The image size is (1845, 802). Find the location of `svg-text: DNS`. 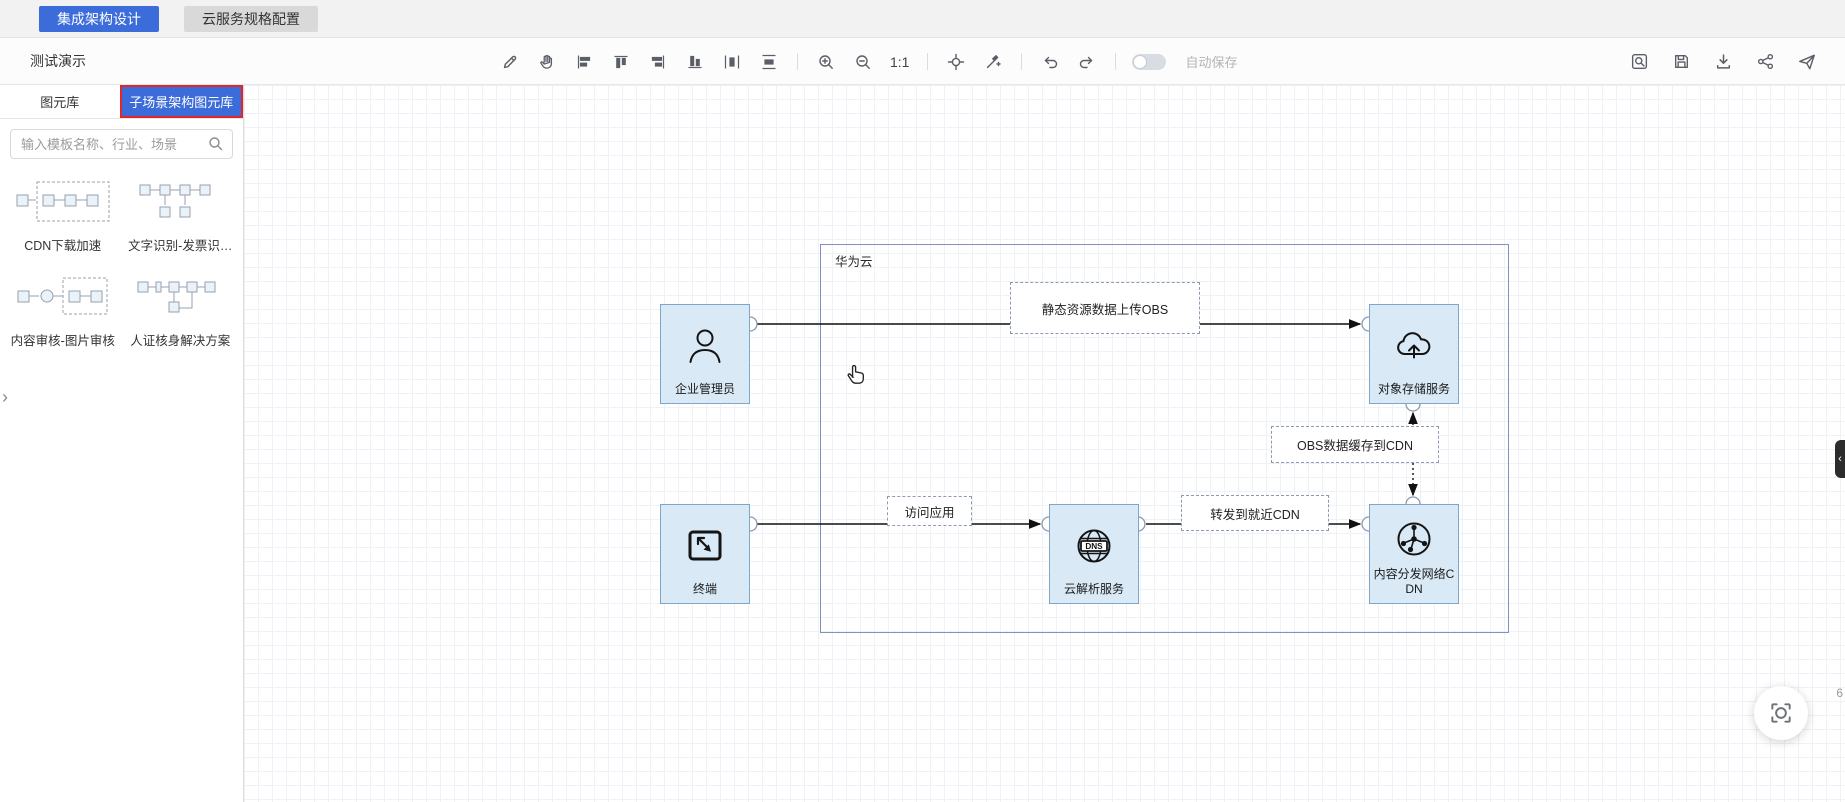

svg-text: DNS is located at coordinates (1094, 546).